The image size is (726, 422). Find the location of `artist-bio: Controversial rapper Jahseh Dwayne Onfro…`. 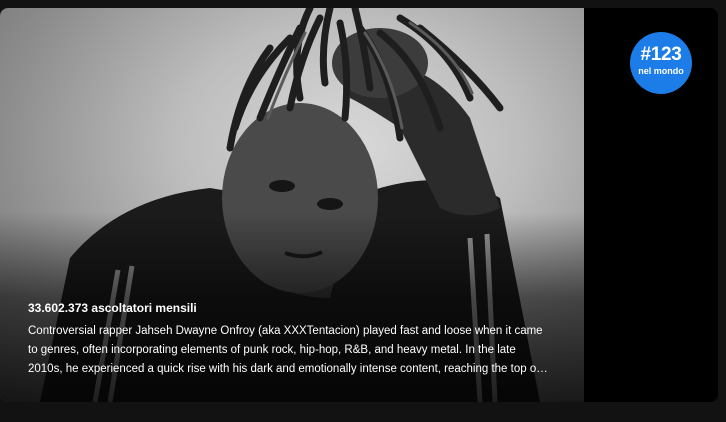

artist-bio: Controversial rapper Jahseh Dwayne Onfro… is located at coordinates (285, 350).